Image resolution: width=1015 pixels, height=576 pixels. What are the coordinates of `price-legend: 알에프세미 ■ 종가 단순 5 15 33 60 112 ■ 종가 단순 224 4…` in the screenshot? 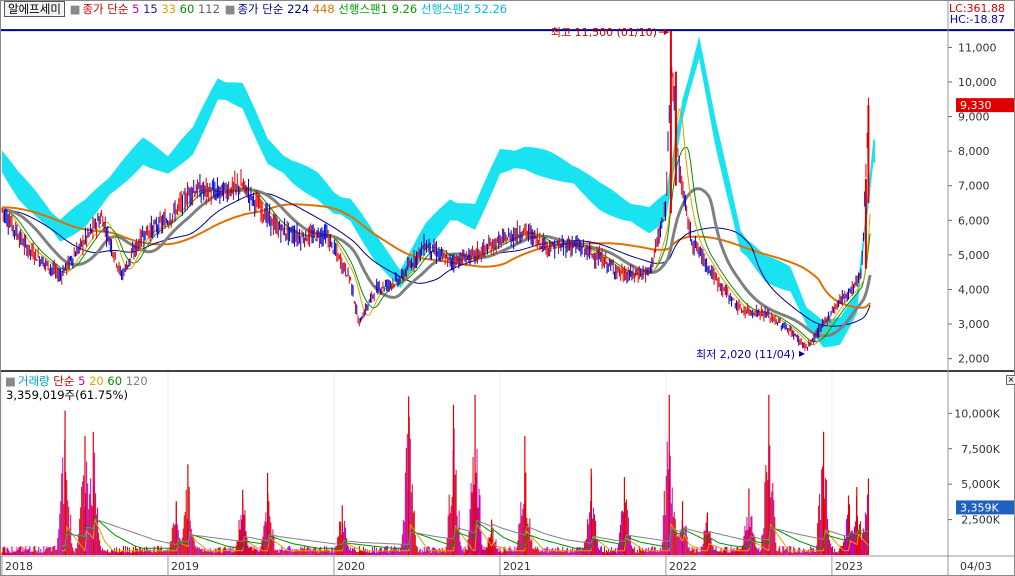 It's located at (256, 9).